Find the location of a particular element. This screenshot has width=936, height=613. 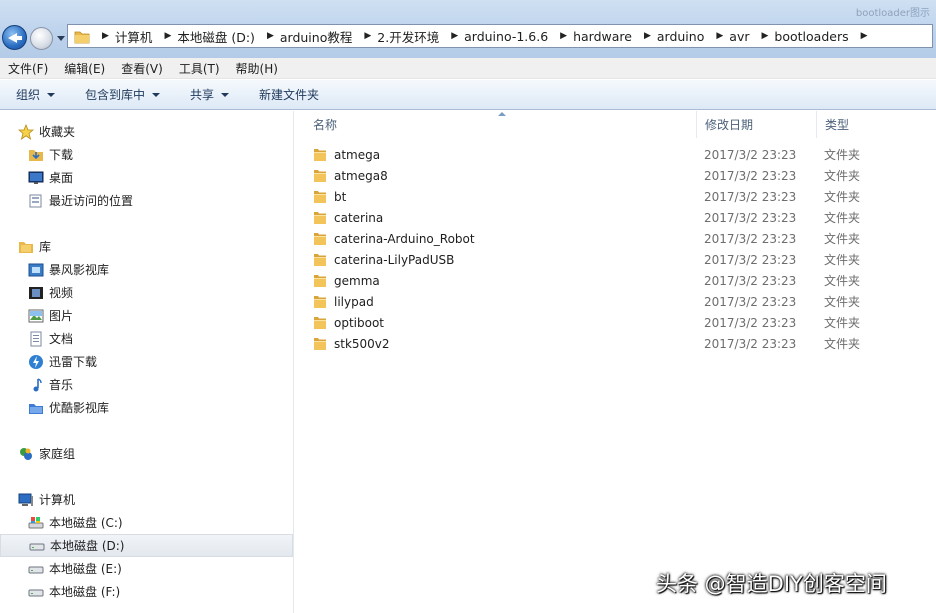

file-name: optiboot is located at coordinates (359, 322).